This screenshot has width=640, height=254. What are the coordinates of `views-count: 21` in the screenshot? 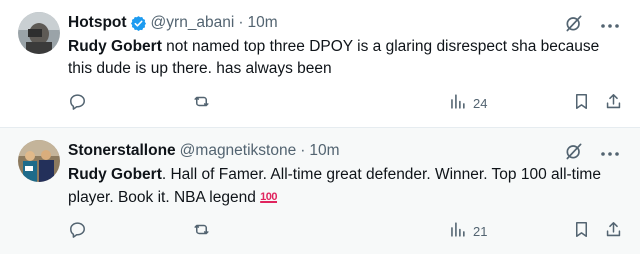 It's located at (480, 231).